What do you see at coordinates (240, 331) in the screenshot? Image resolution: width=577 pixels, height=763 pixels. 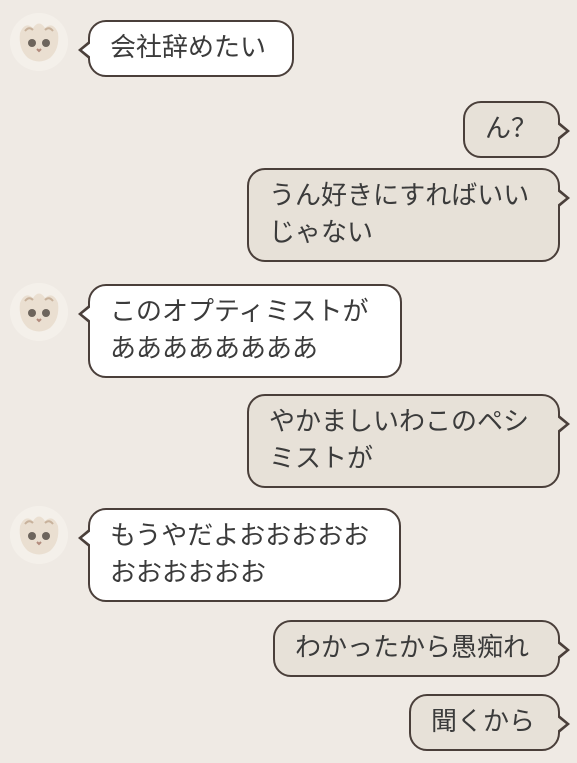 I see `message-bubble-incoming: このオプティミストが ああああああああ` at bounding box center [240, 331].